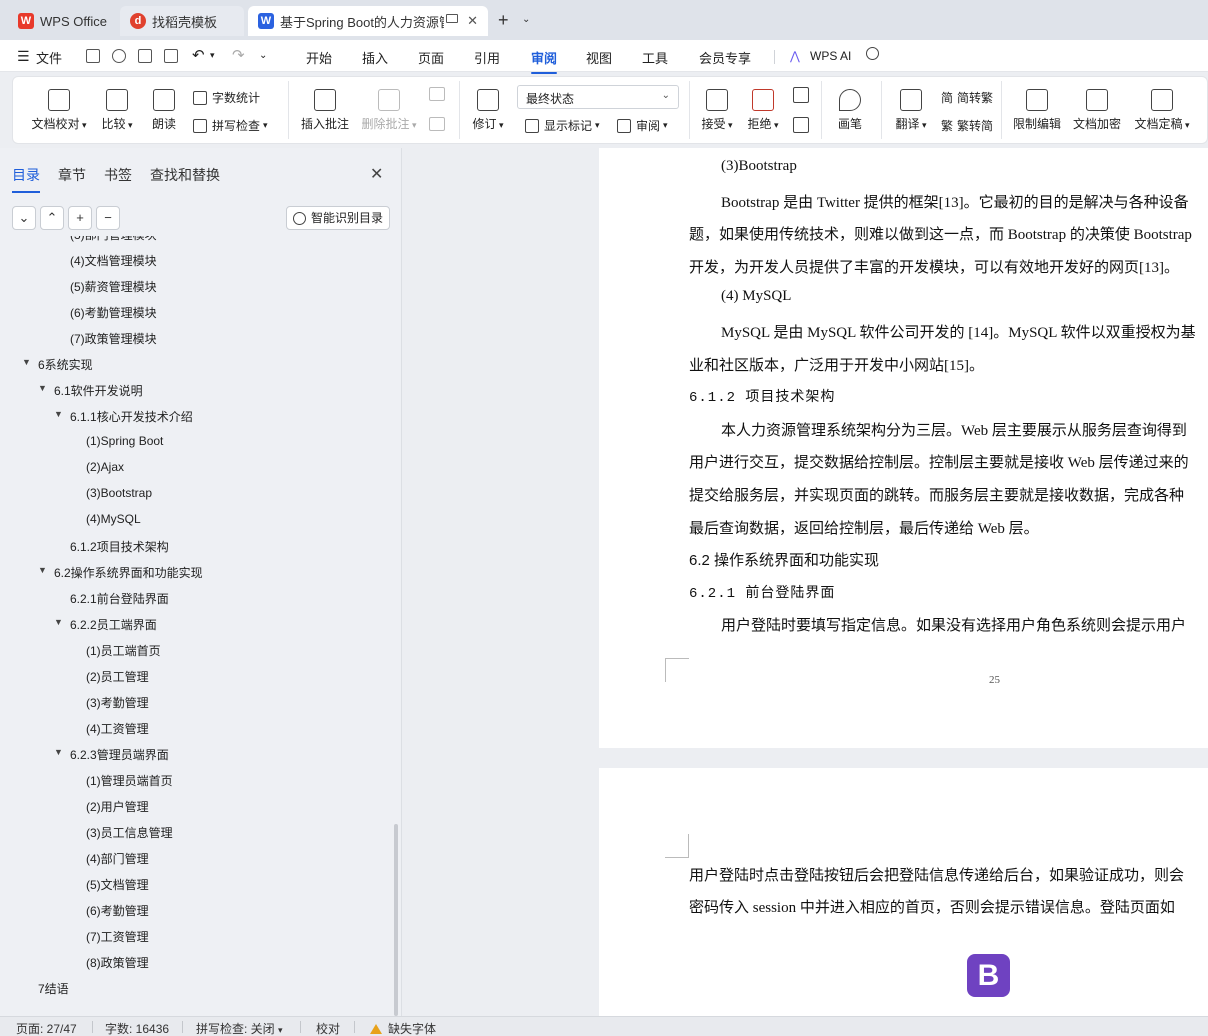 The width and height of the screenshot is (1208, 1036). What do you see at coordinates (396, 920) in the screenshot?
I see `toc-scrollbar` at bounding box center [396, 920].